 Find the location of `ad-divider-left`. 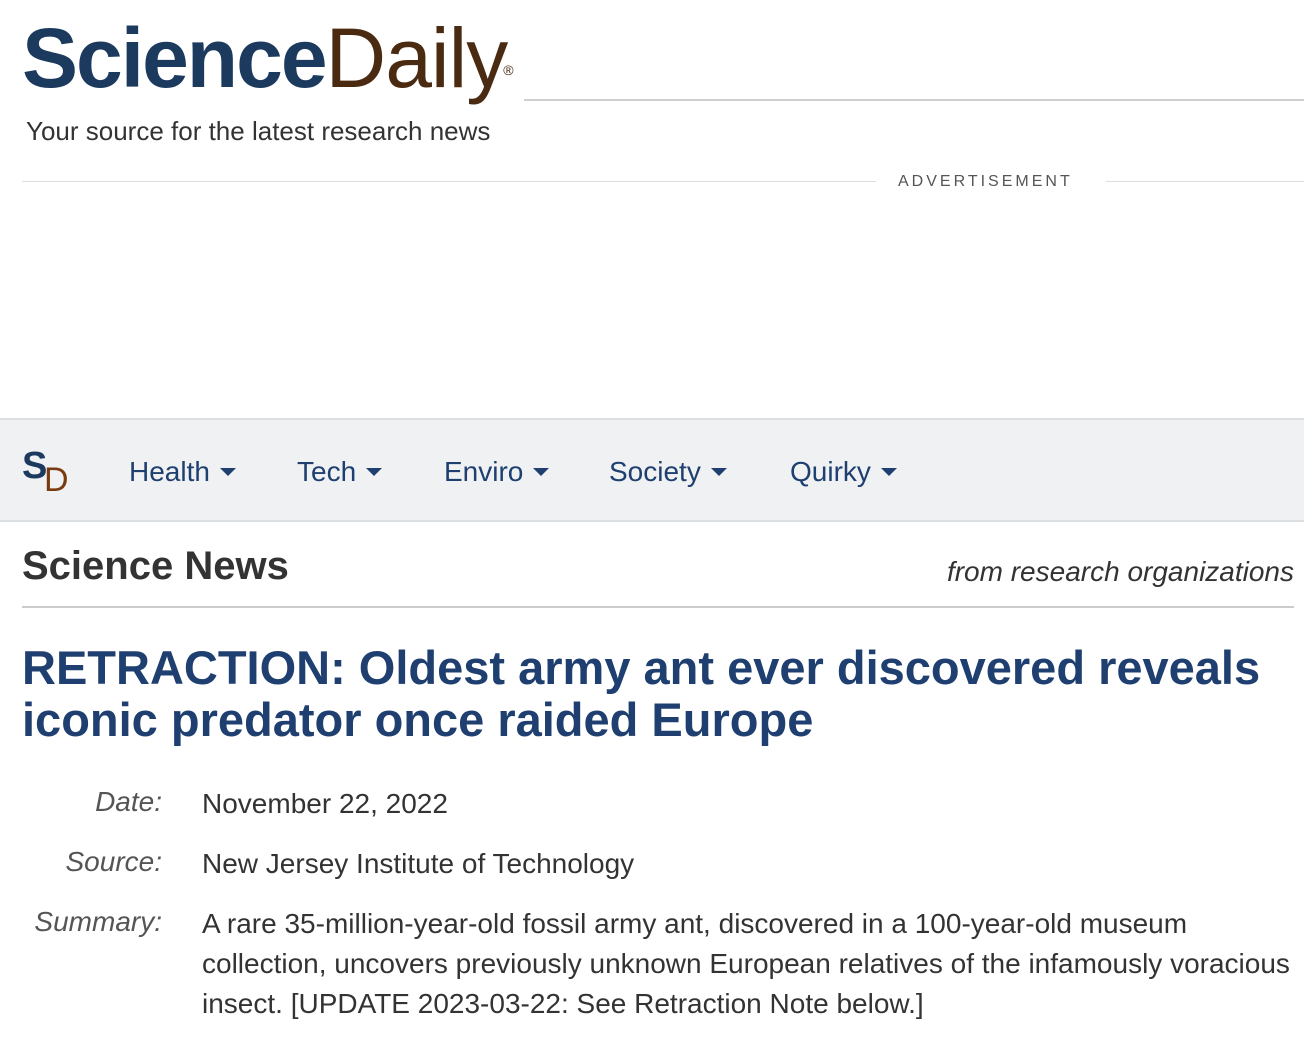

ad-divider-left is located at coordinates (449, 181).